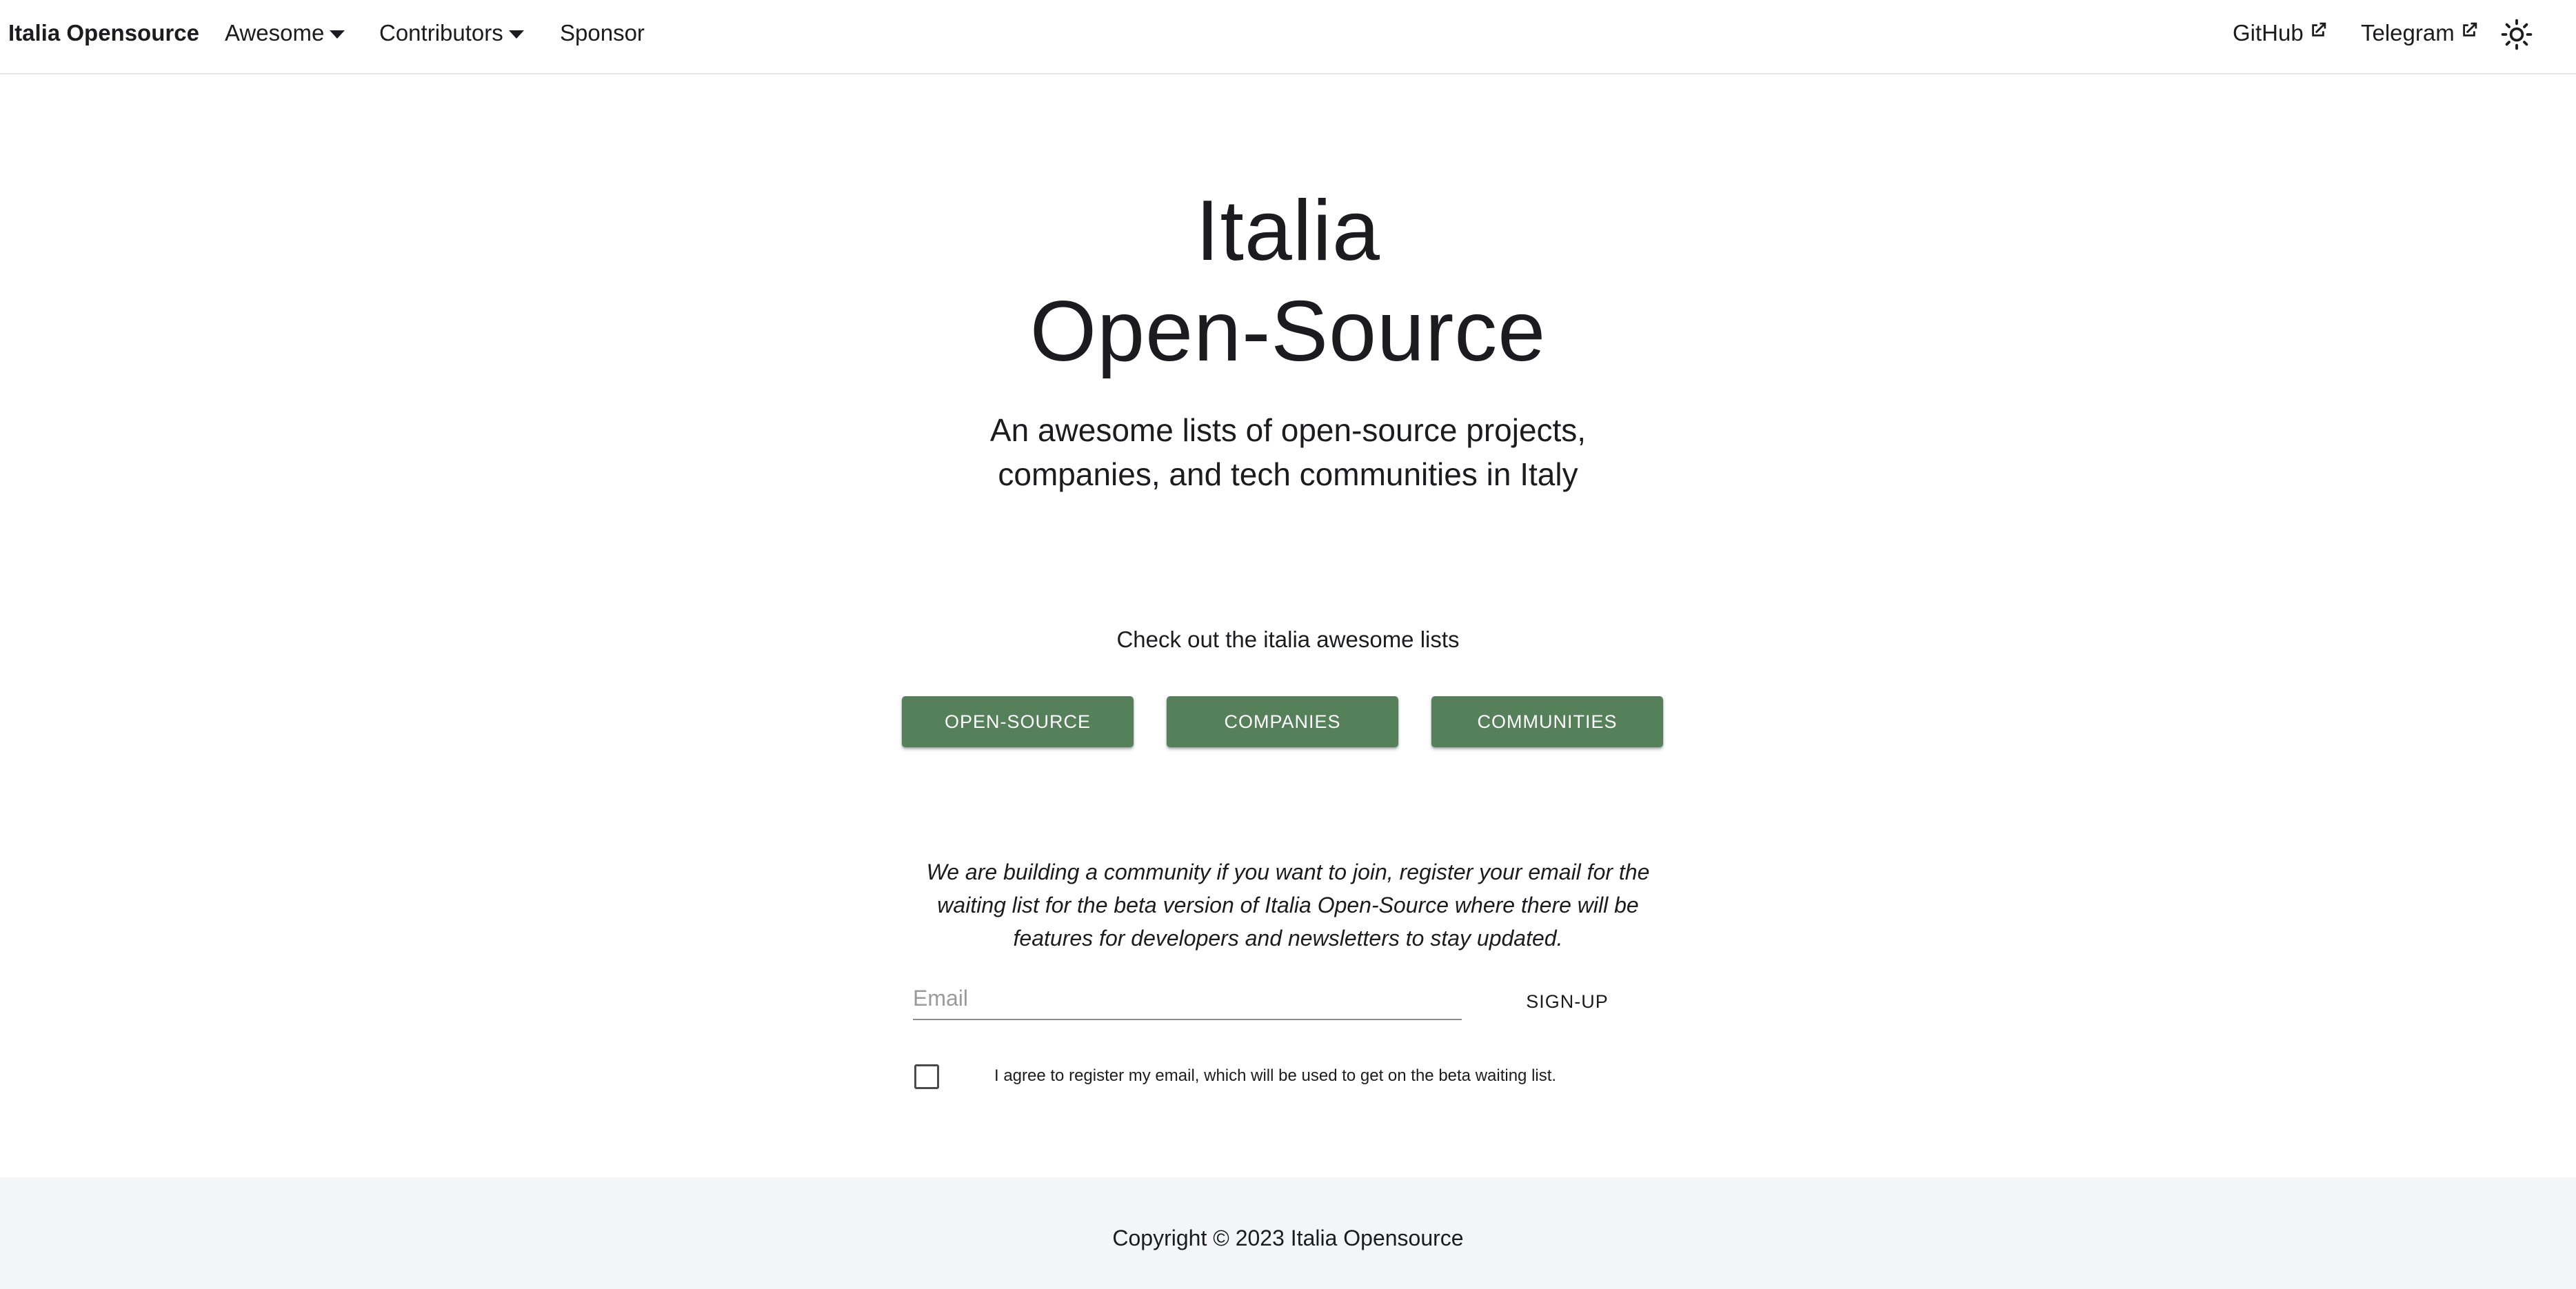 The height and width of the screenshot is (1289, 2576). I want to click on nav-item-label: Telegram, so click(2408, 32).